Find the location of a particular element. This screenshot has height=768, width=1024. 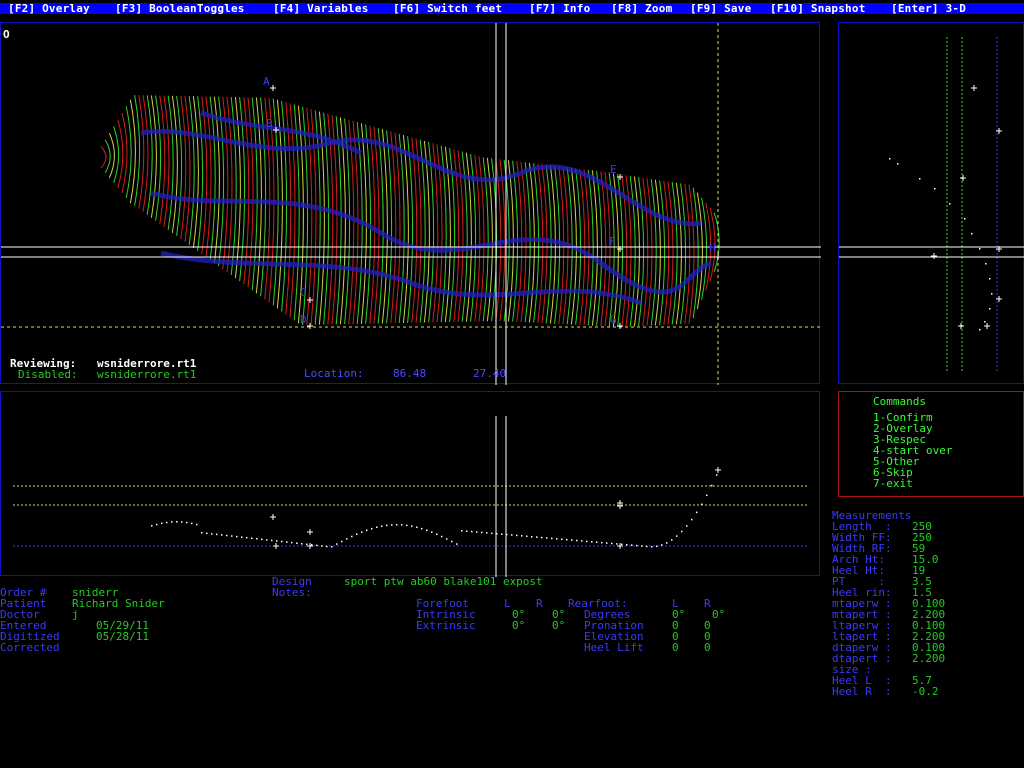

side-profile-panel is located at coordinates (931, 203).